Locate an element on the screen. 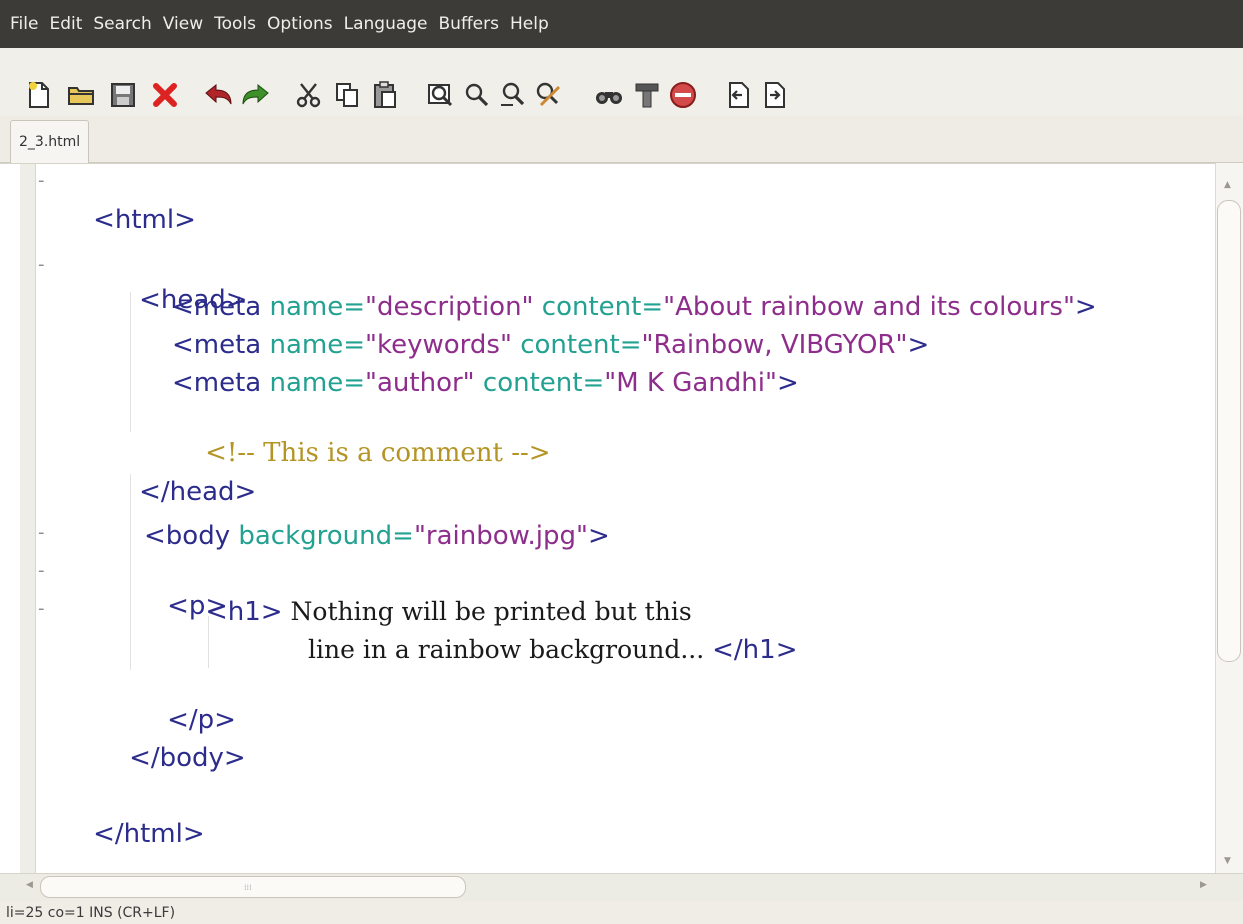 The width and height of the screenshot is (1243, 924). code-line: </html> is located at coordinates (132, 834).